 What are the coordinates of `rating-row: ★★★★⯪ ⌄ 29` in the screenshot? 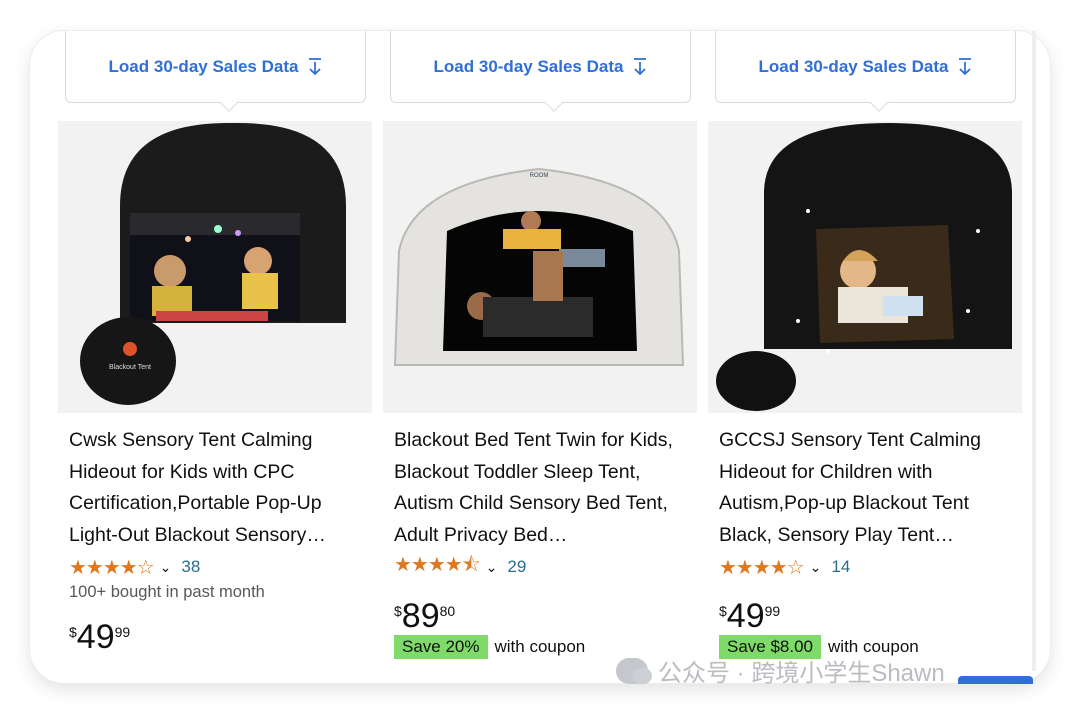 It's located at (460, 566).